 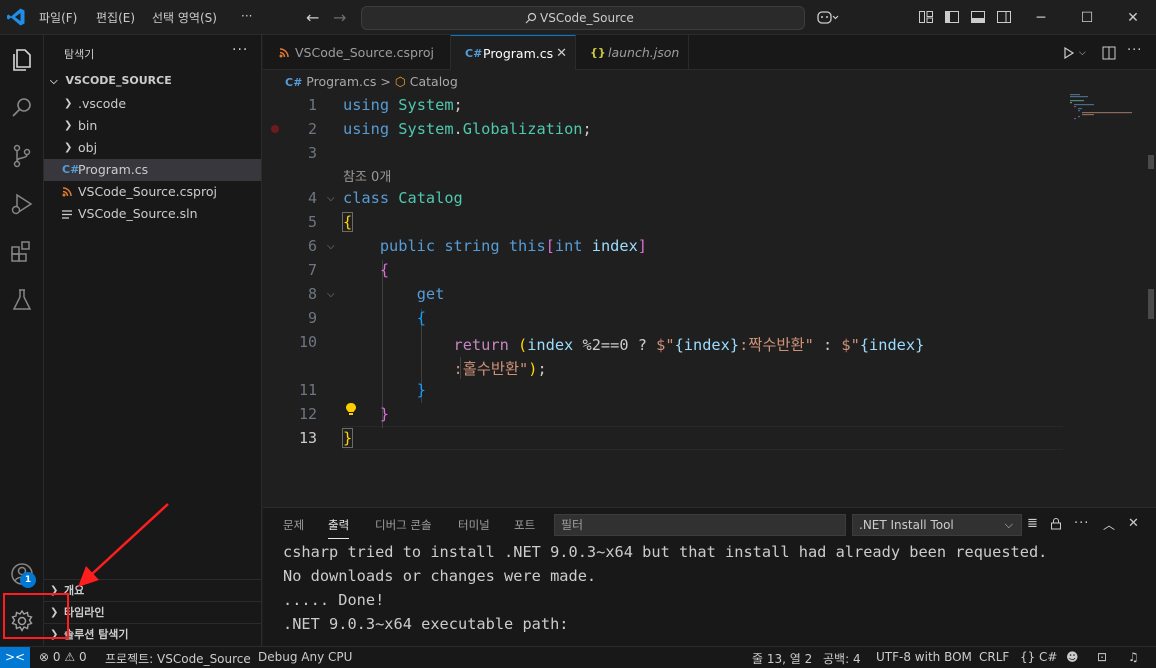 What do you see at coordinates (615, 345) in the screenshot?
I see `operator: %2==0 ?` at bounding box center [615, 345].